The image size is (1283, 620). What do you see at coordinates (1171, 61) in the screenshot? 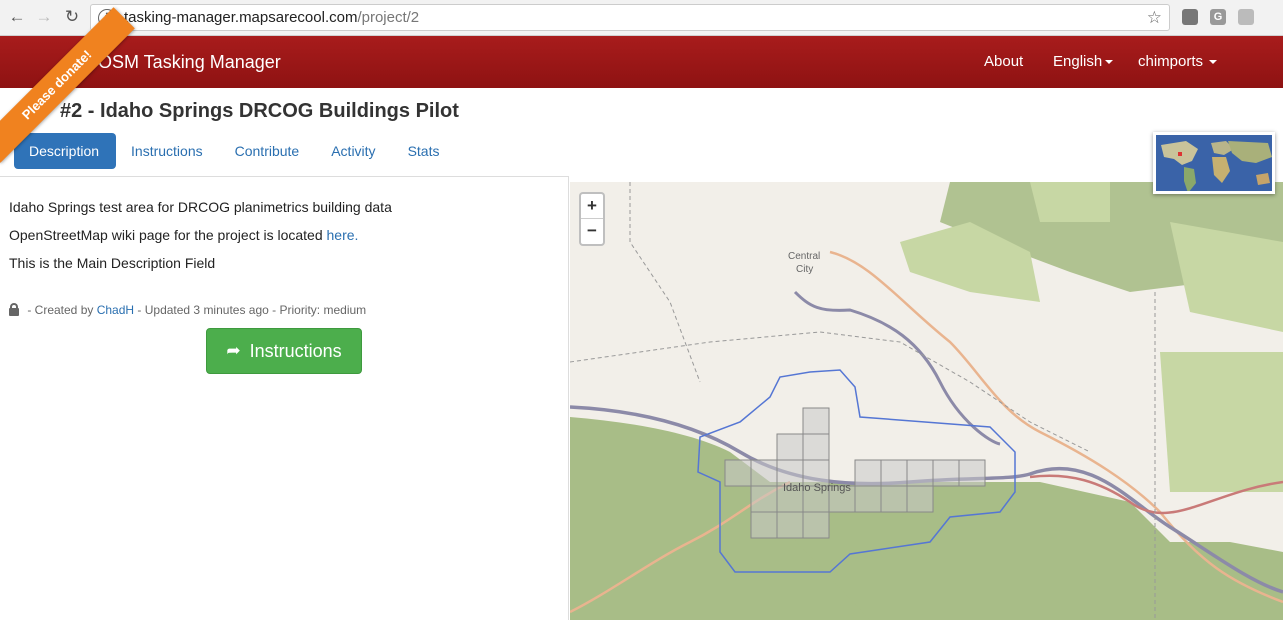
I see `user-label: chimports` at bounding box center [1171, 61].